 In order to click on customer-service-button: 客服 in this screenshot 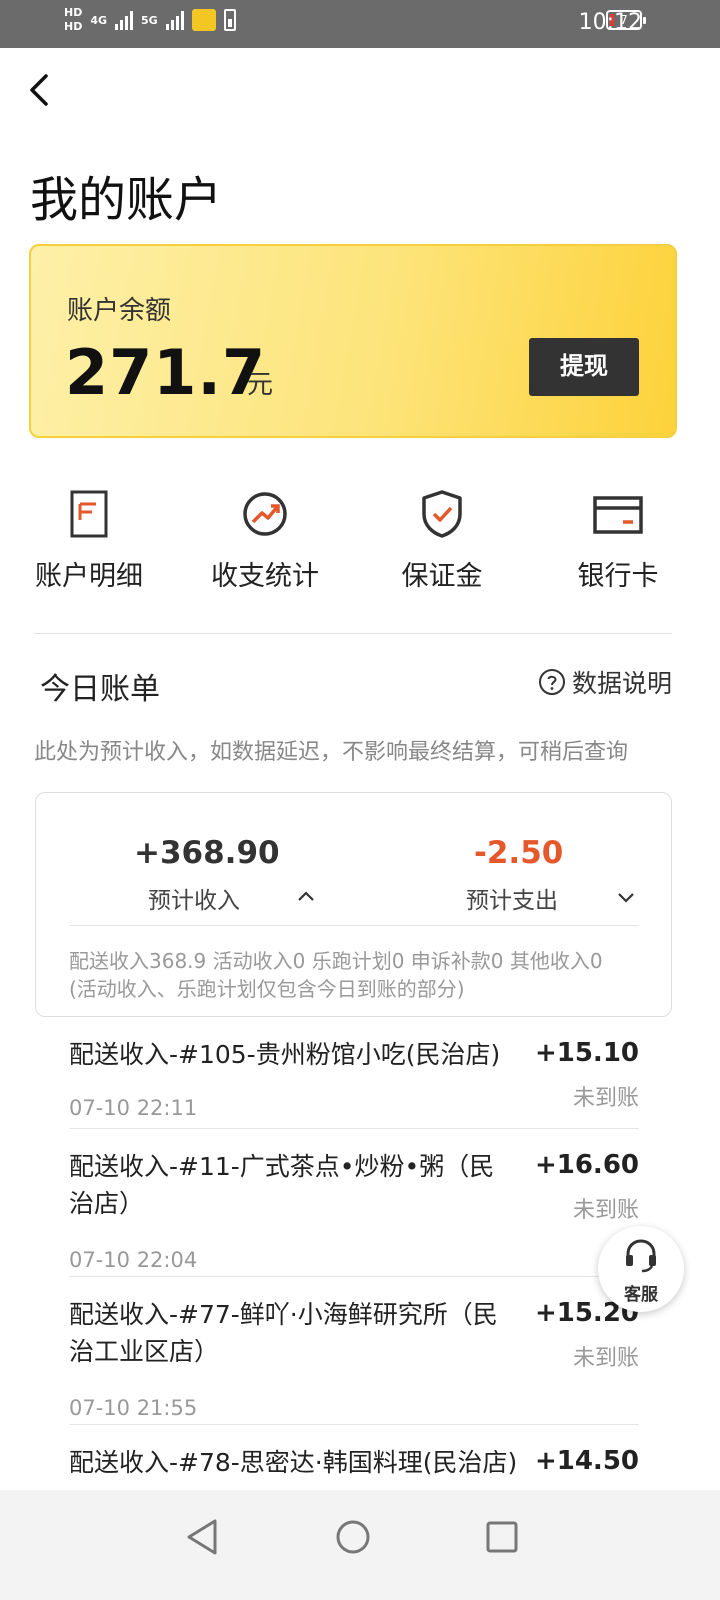, I will do `click(641, 1269)`.